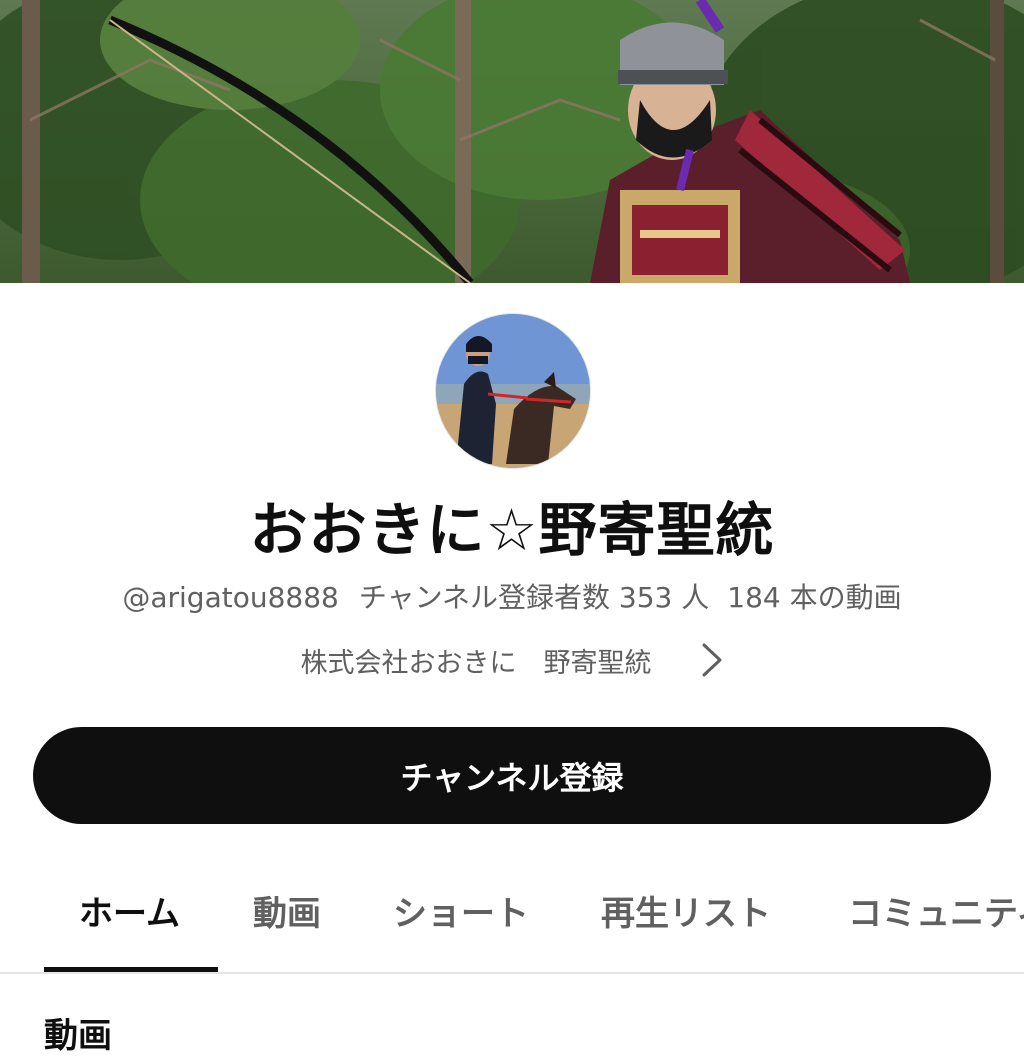 Image resolution: width=1024 pixels, height=1057 pixels. I want to click on tab-home: ホーム, so click(129, 914).